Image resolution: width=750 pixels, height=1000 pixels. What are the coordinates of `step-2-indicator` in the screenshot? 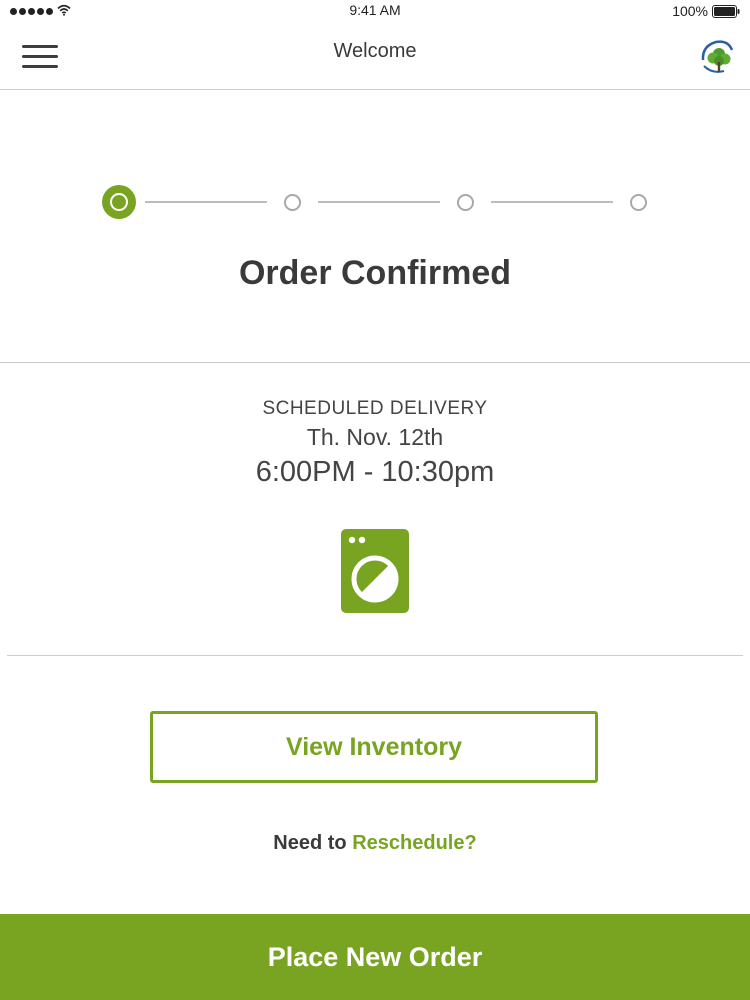 It's located at (292, 202).